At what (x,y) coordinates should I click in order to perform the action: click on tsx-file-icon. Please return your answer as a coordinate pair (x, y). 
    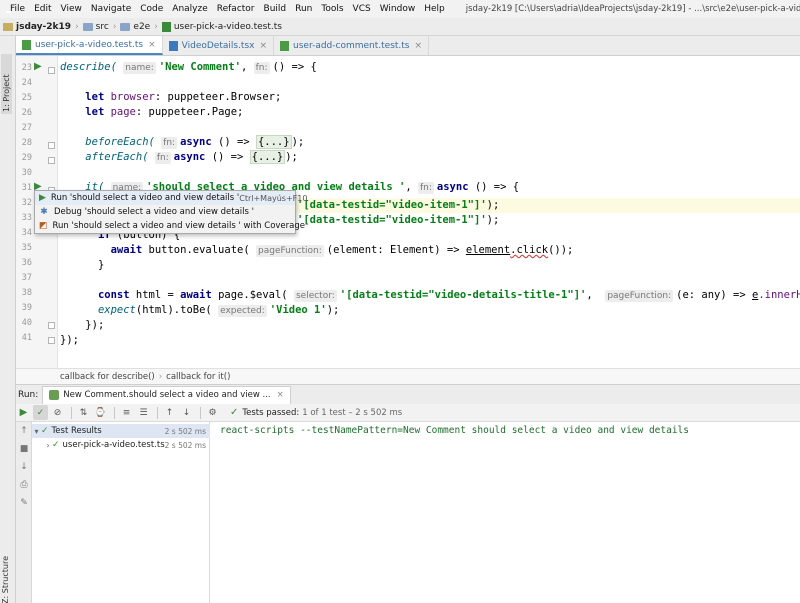
    Looking at the image, I should click on (173, 45).